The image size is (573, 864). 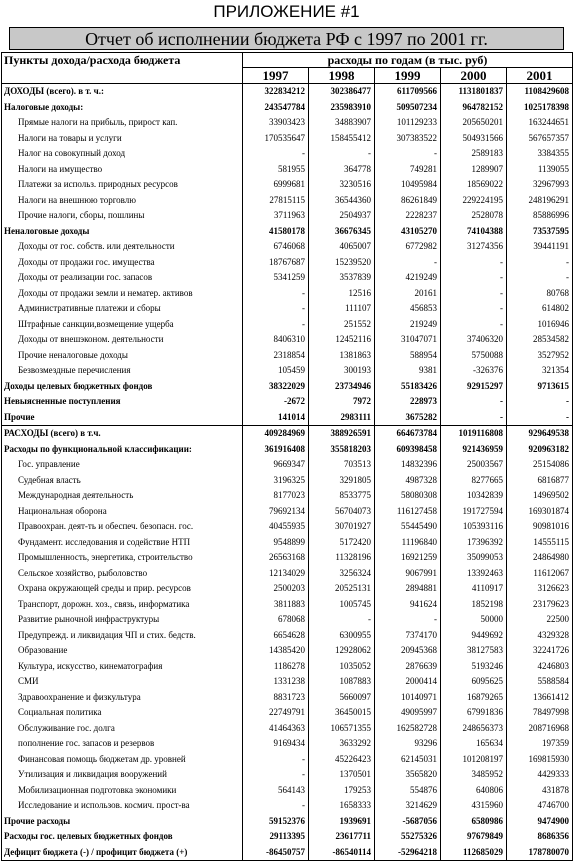 I want to click on cell-value: 1016946, so click(x=539, y=324).